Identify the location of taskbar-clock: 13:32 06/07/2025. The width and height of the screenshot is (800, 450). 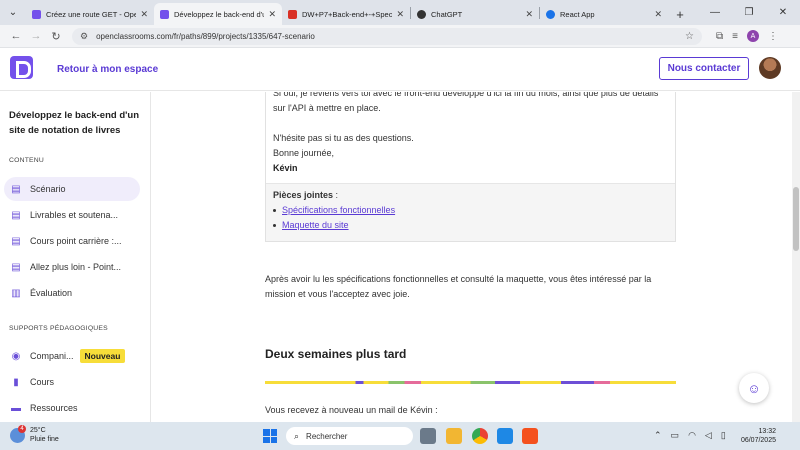
(757, 436).